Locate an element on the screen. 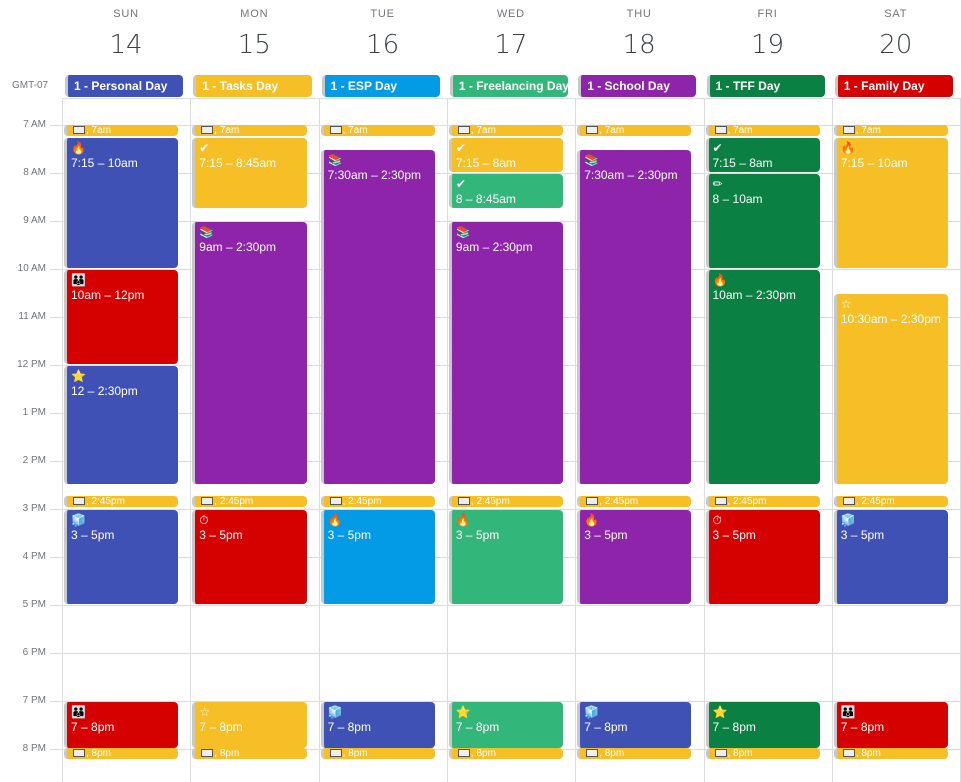 This screenshot has height=782, width=961. star-icon: ⭐ is located at coordinates (78, 376).